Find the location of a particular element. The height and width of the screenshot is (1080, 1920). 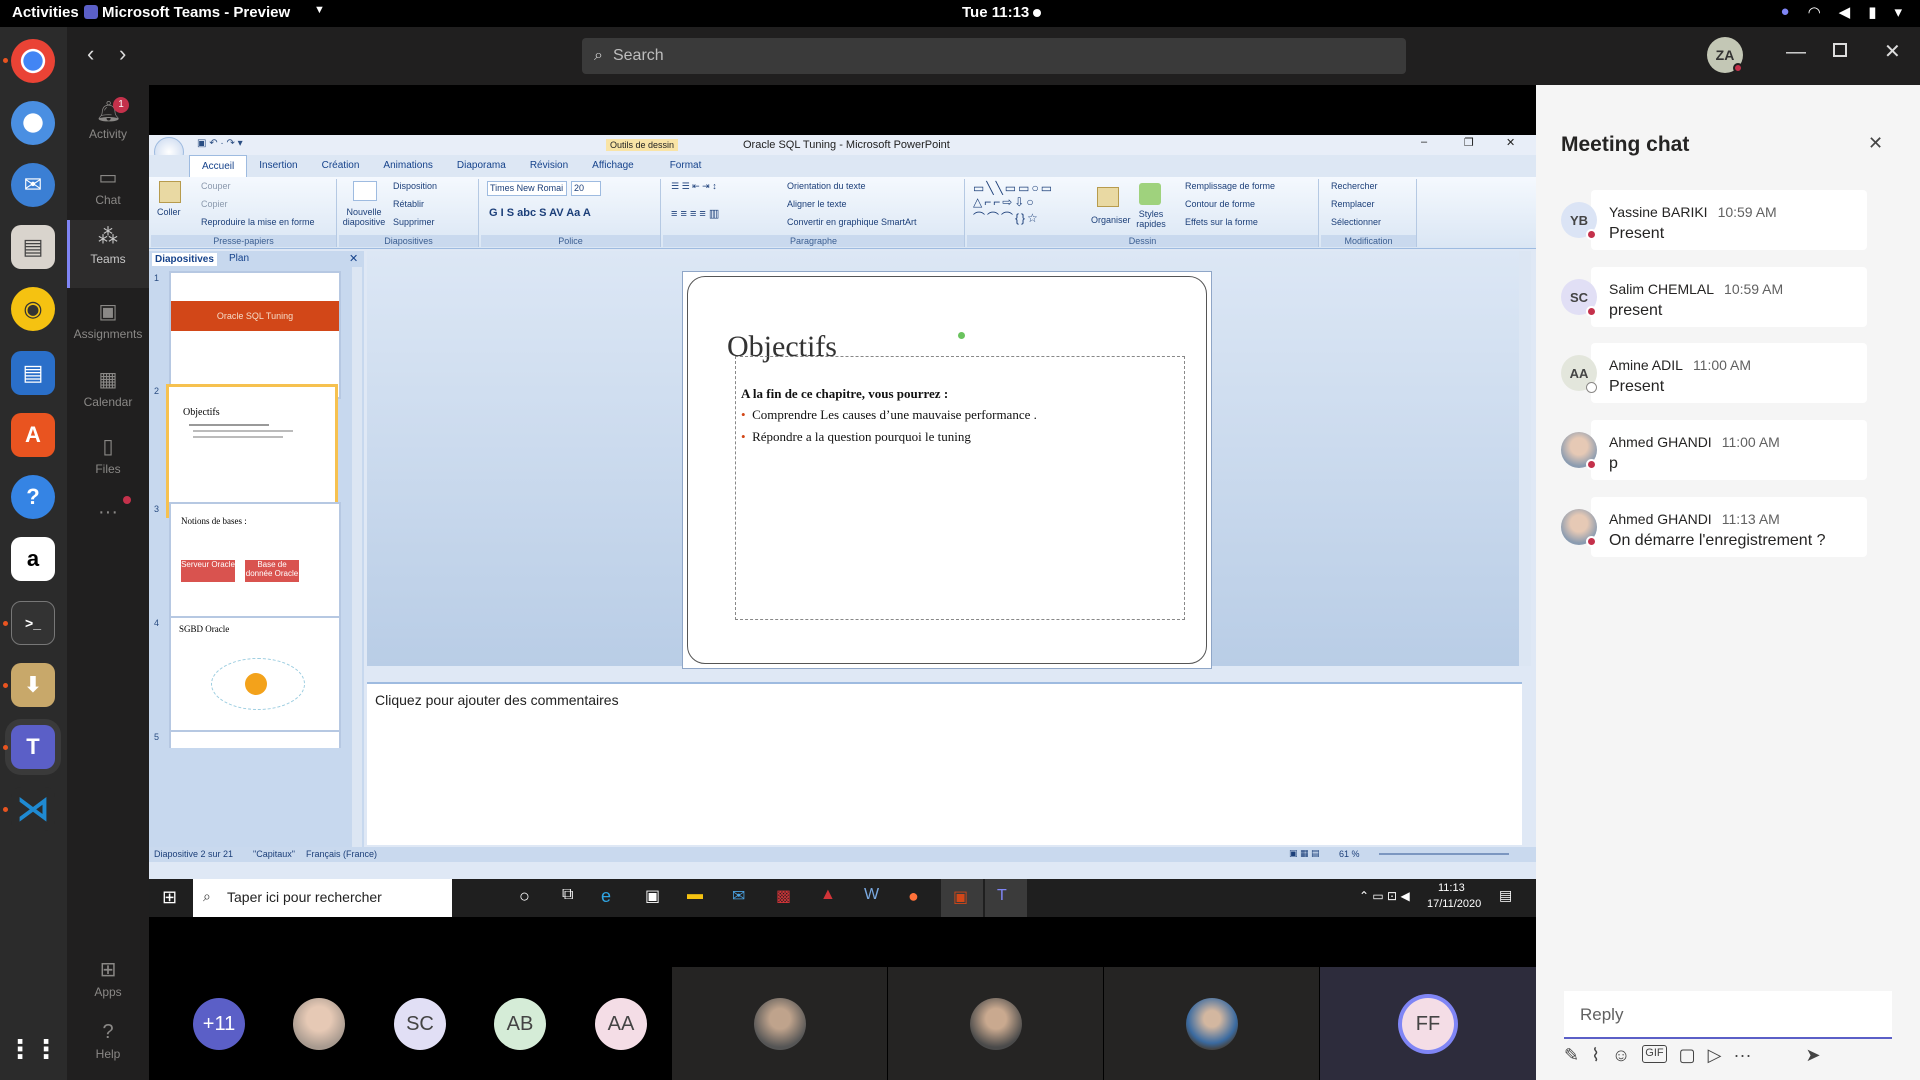

rail-item-teams: ⁂ Teams is located at coordinates (108, 254).